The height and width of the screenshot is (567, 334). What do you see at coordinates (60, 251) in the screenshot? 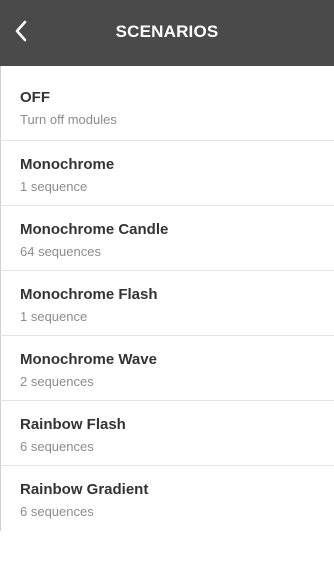
I see `scenario-subtitle: 64 sequences` at bounding box center [60, 251].